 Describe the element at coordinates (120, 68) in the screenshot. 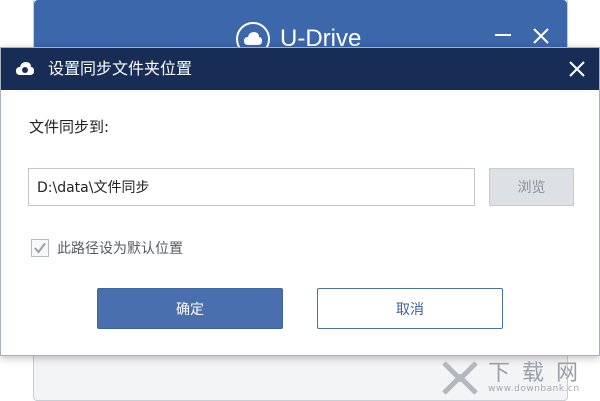

I see `dialog-title: 设置同步文件夹位置` at that location.